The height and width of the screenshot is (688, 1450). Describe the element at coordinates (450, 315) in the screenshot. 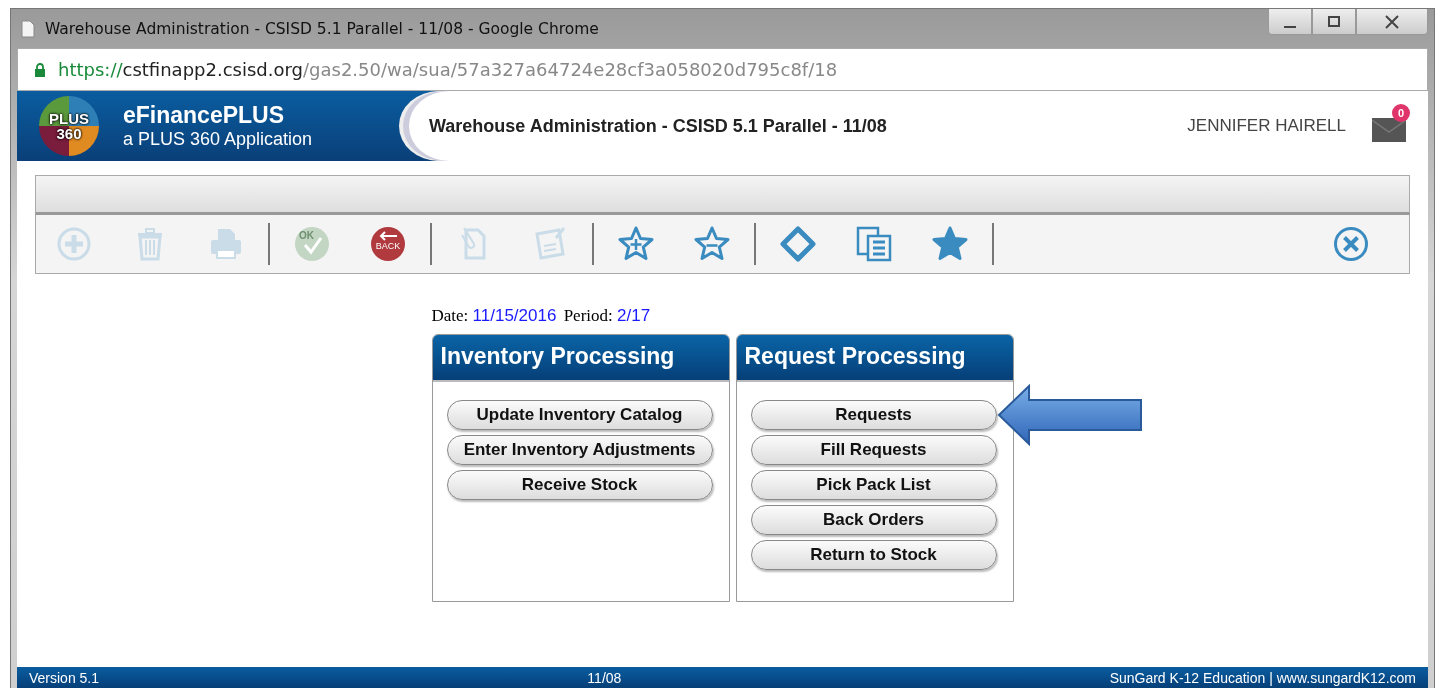

I see `date-label: Date:` at that location.